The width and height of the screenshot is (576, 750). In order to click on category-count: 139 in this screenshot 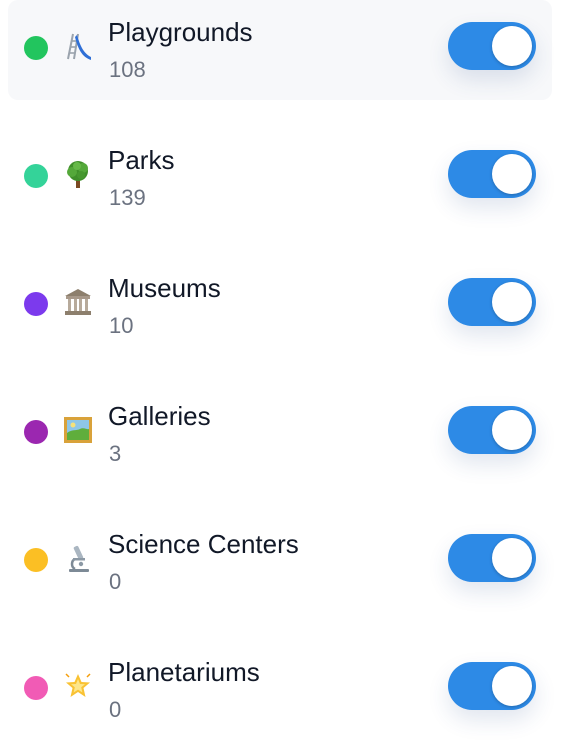, I will do `click(127, 197)`.